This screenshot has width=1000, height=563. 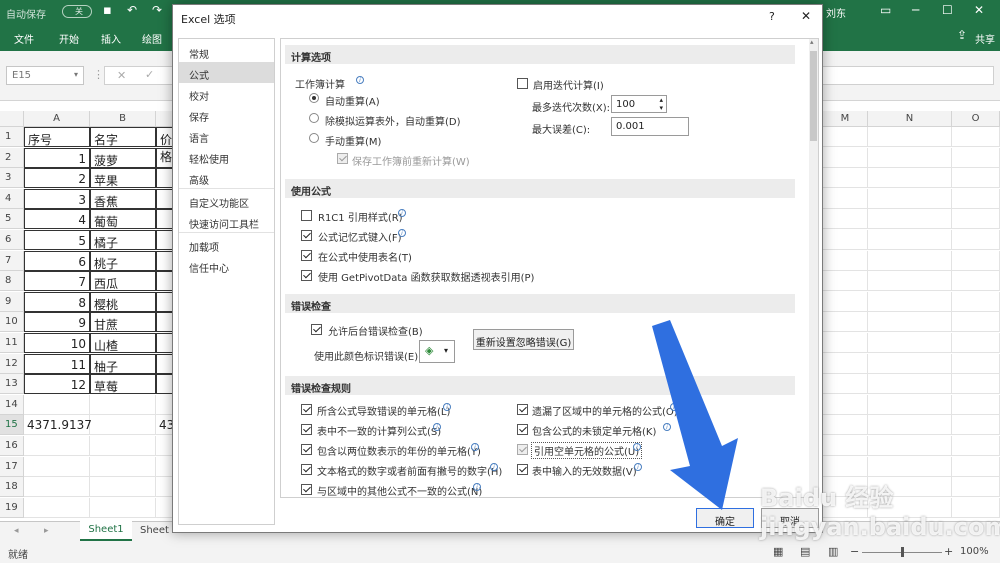 What do you see at coordinates (226, 135) in the screenshot?
I see `nav-language: 语言` at bounding box center [226, 135].